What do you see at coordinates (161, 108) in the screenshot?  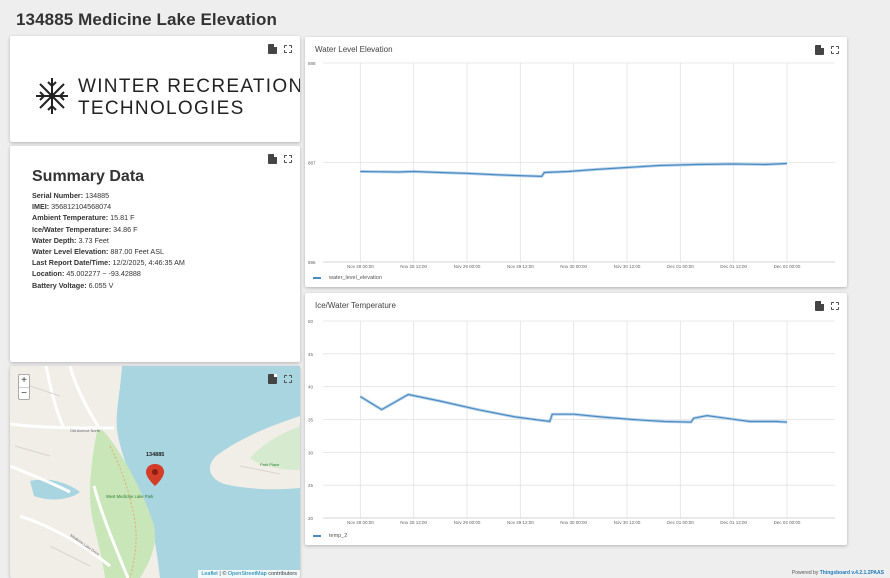 I see `logo-text-line2: TECHNOLOGIES` at bounding box center [161, 108].